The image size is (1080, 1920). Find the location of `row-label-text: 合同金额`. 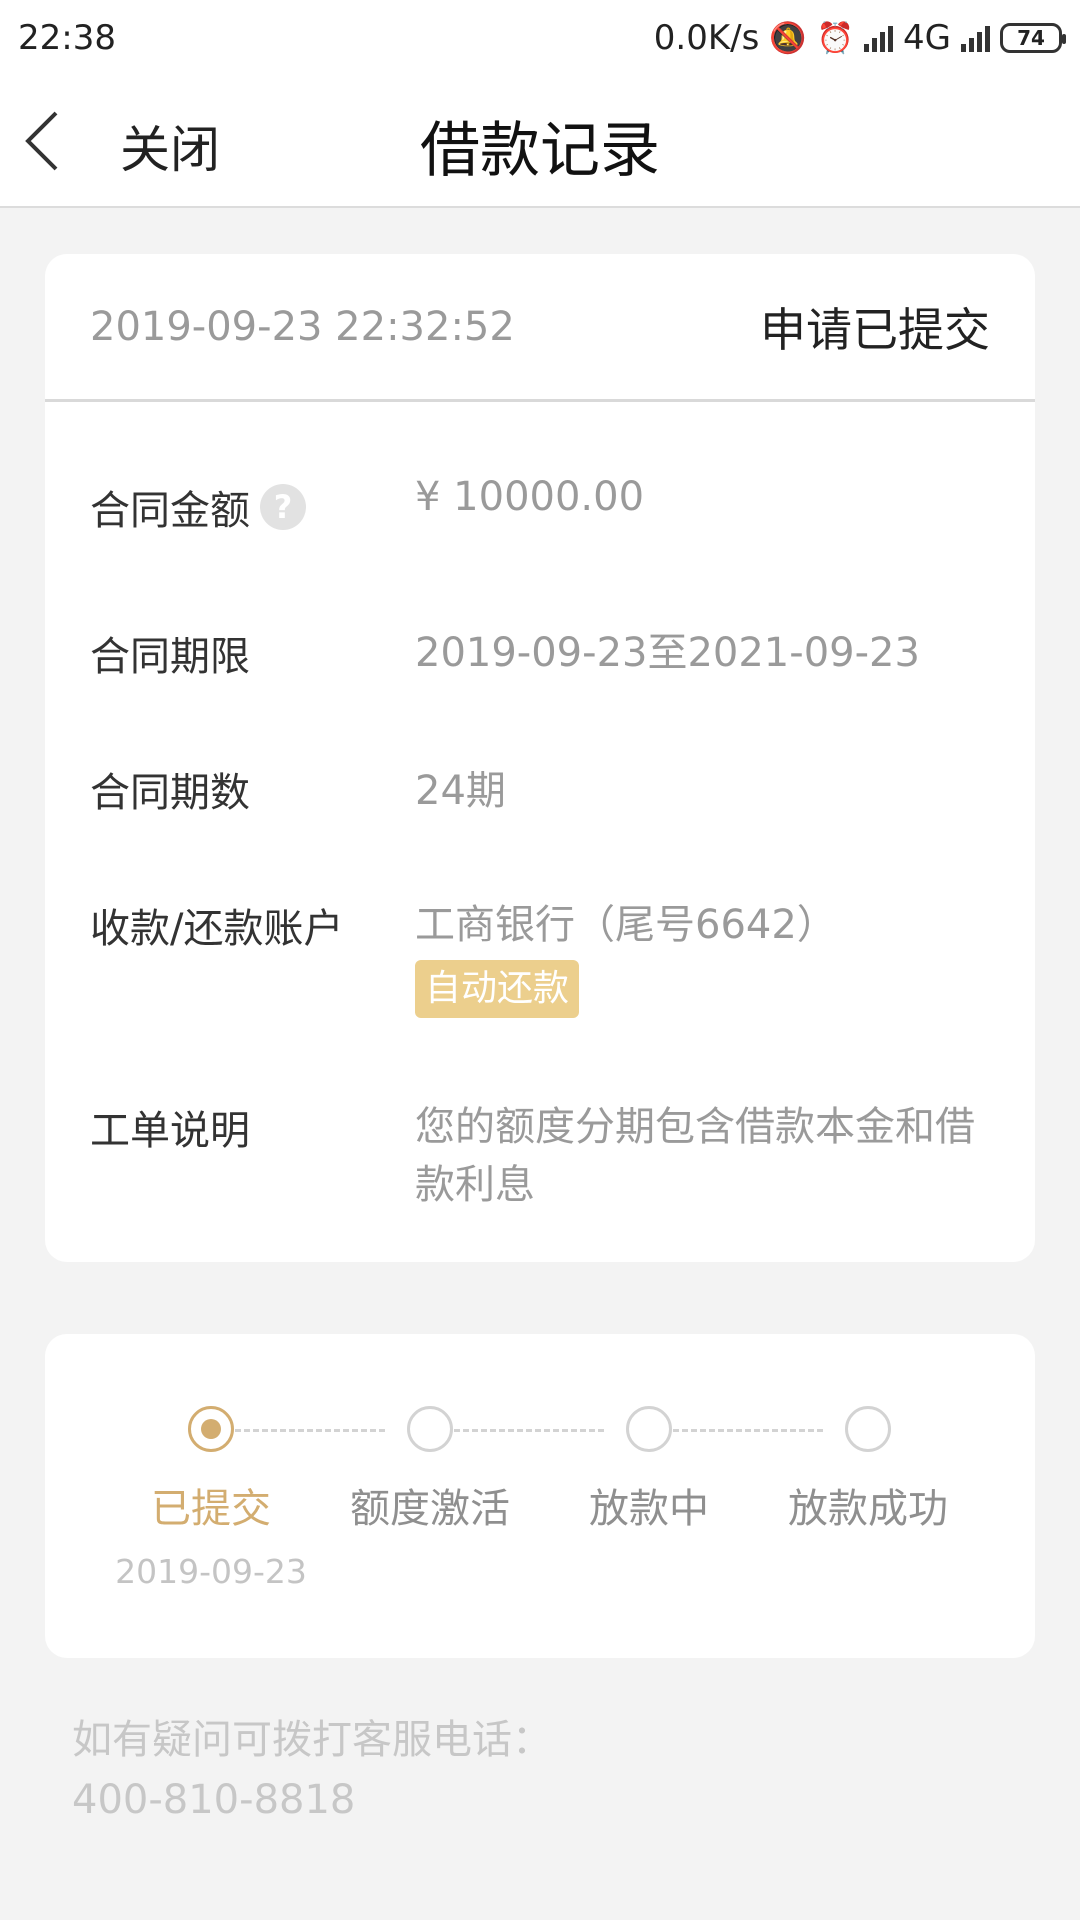

row-label-text: 合同金额 is located at coordinates (170, 511).